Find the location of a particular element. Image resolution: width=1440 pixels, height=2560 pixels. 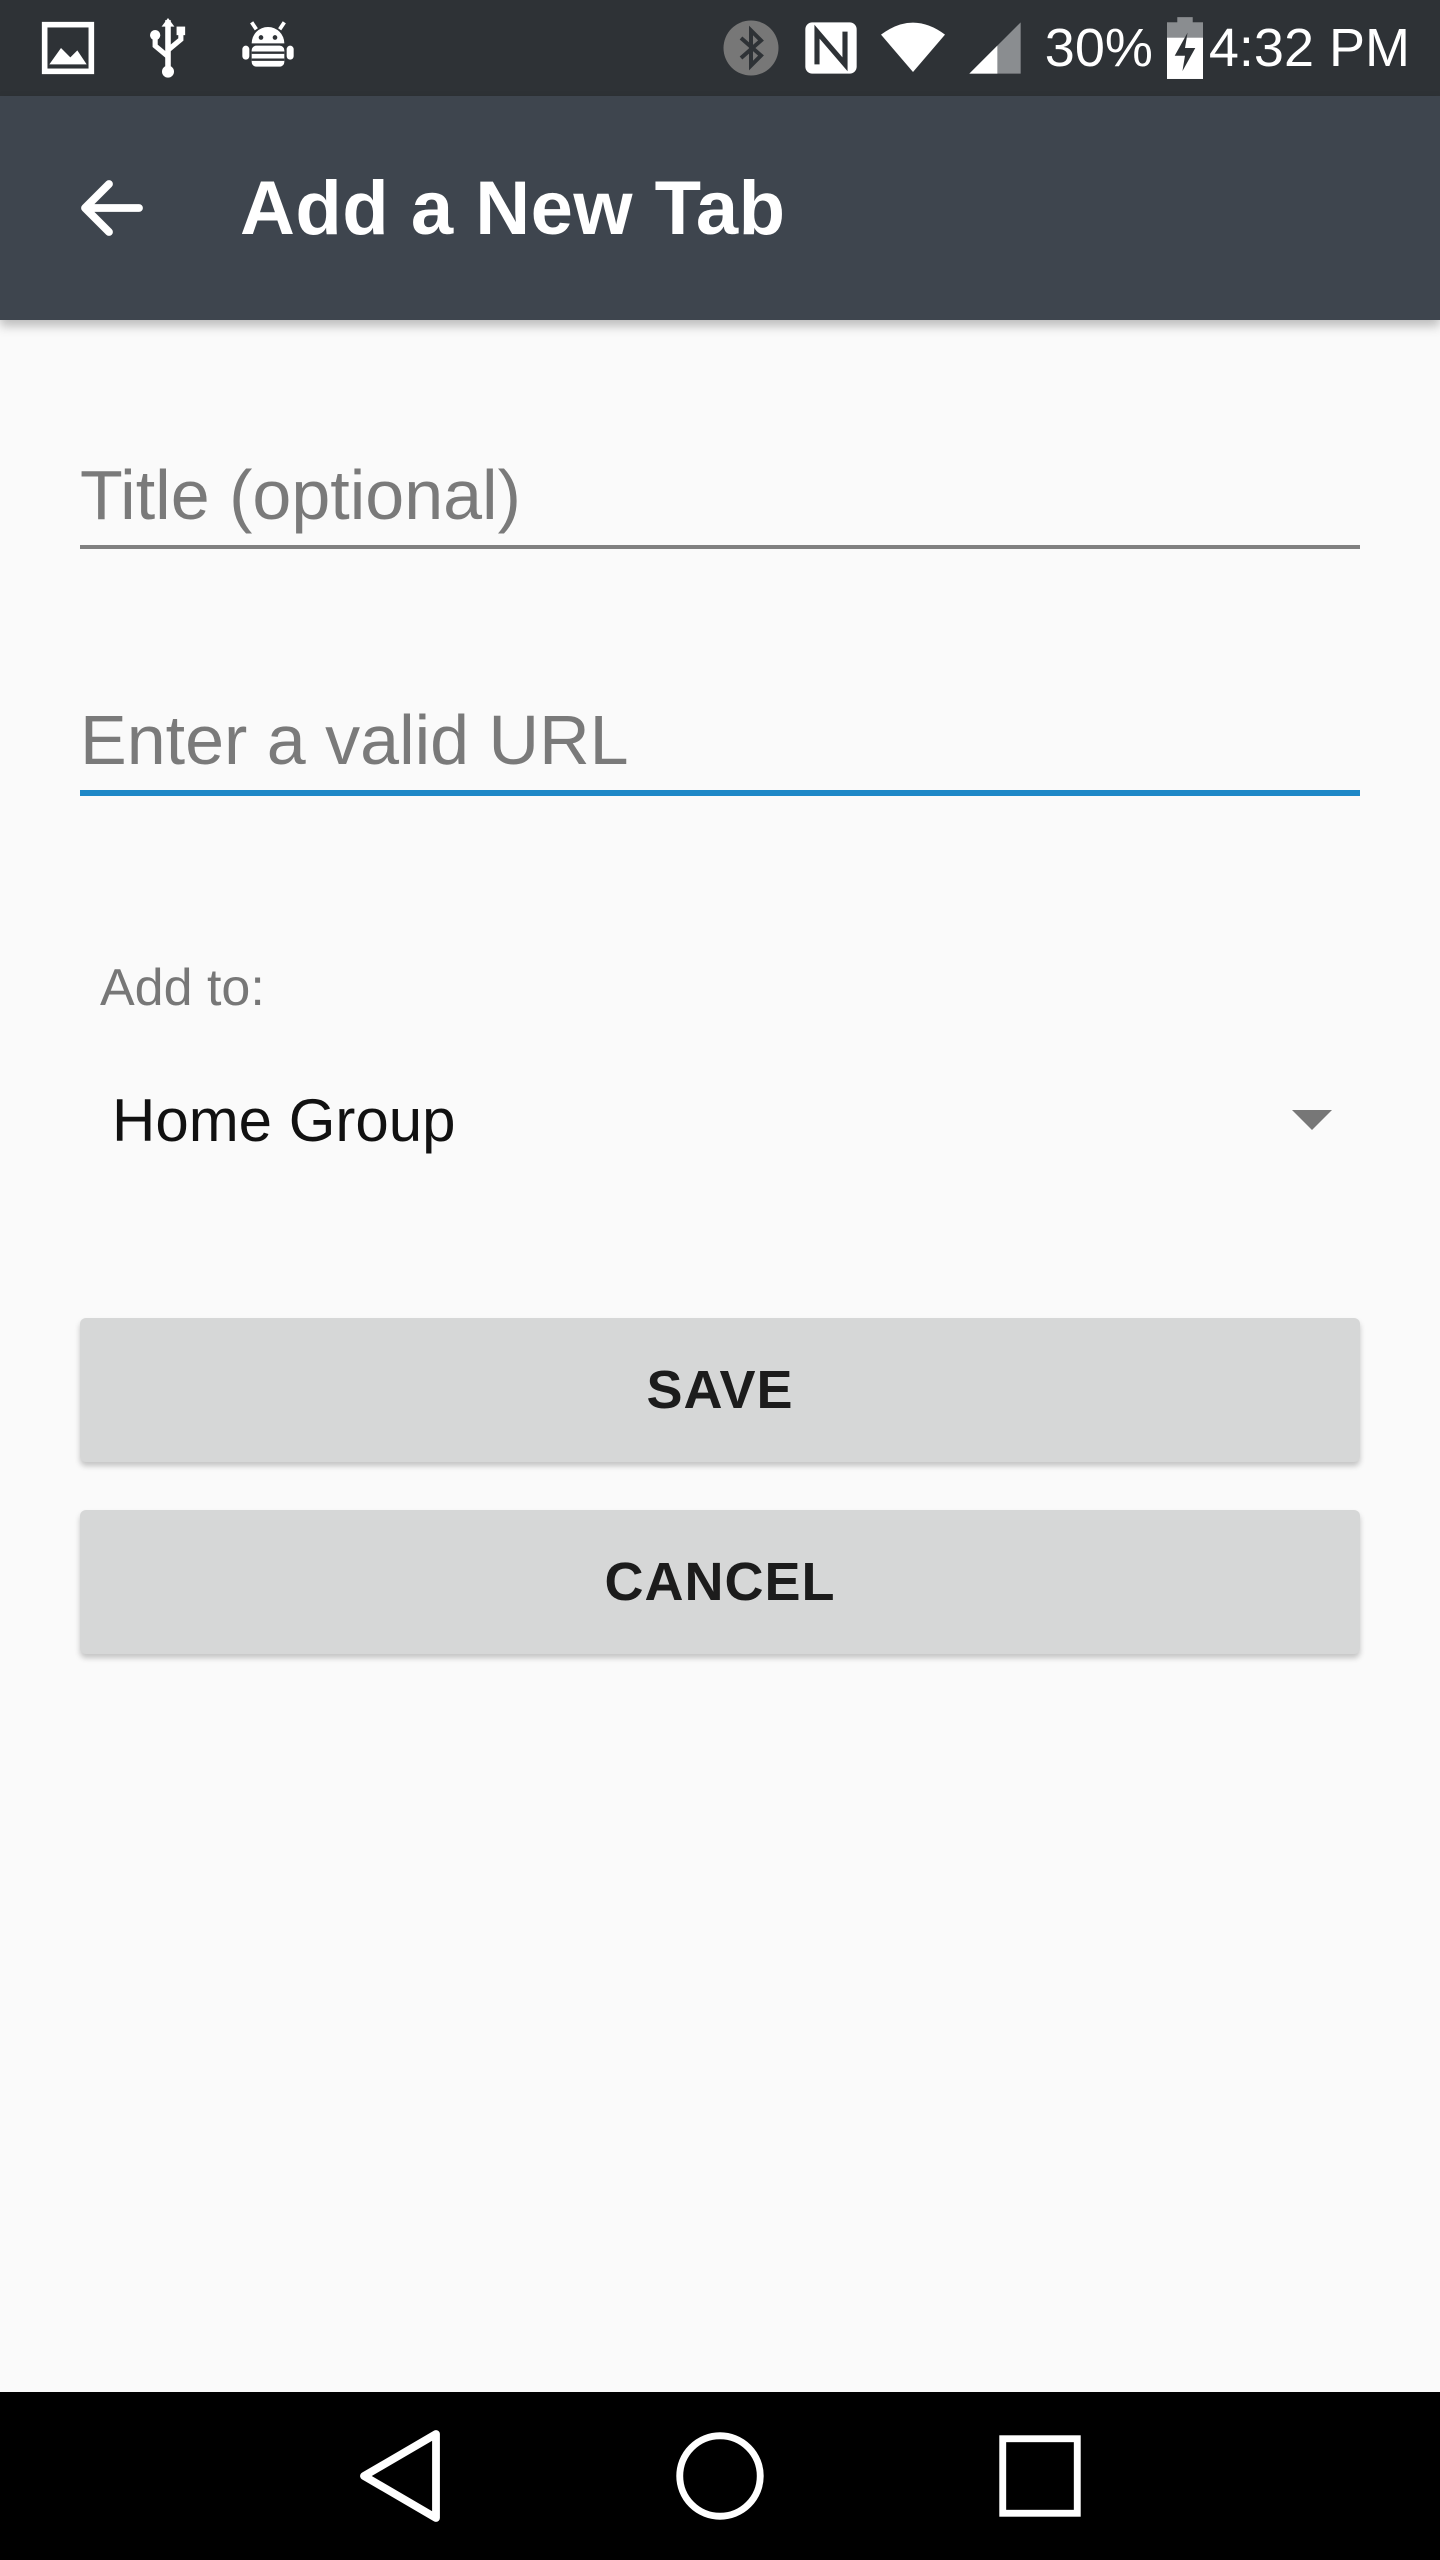

status-right: 30% 4:32 PM is located at coordinates (1054, 48).